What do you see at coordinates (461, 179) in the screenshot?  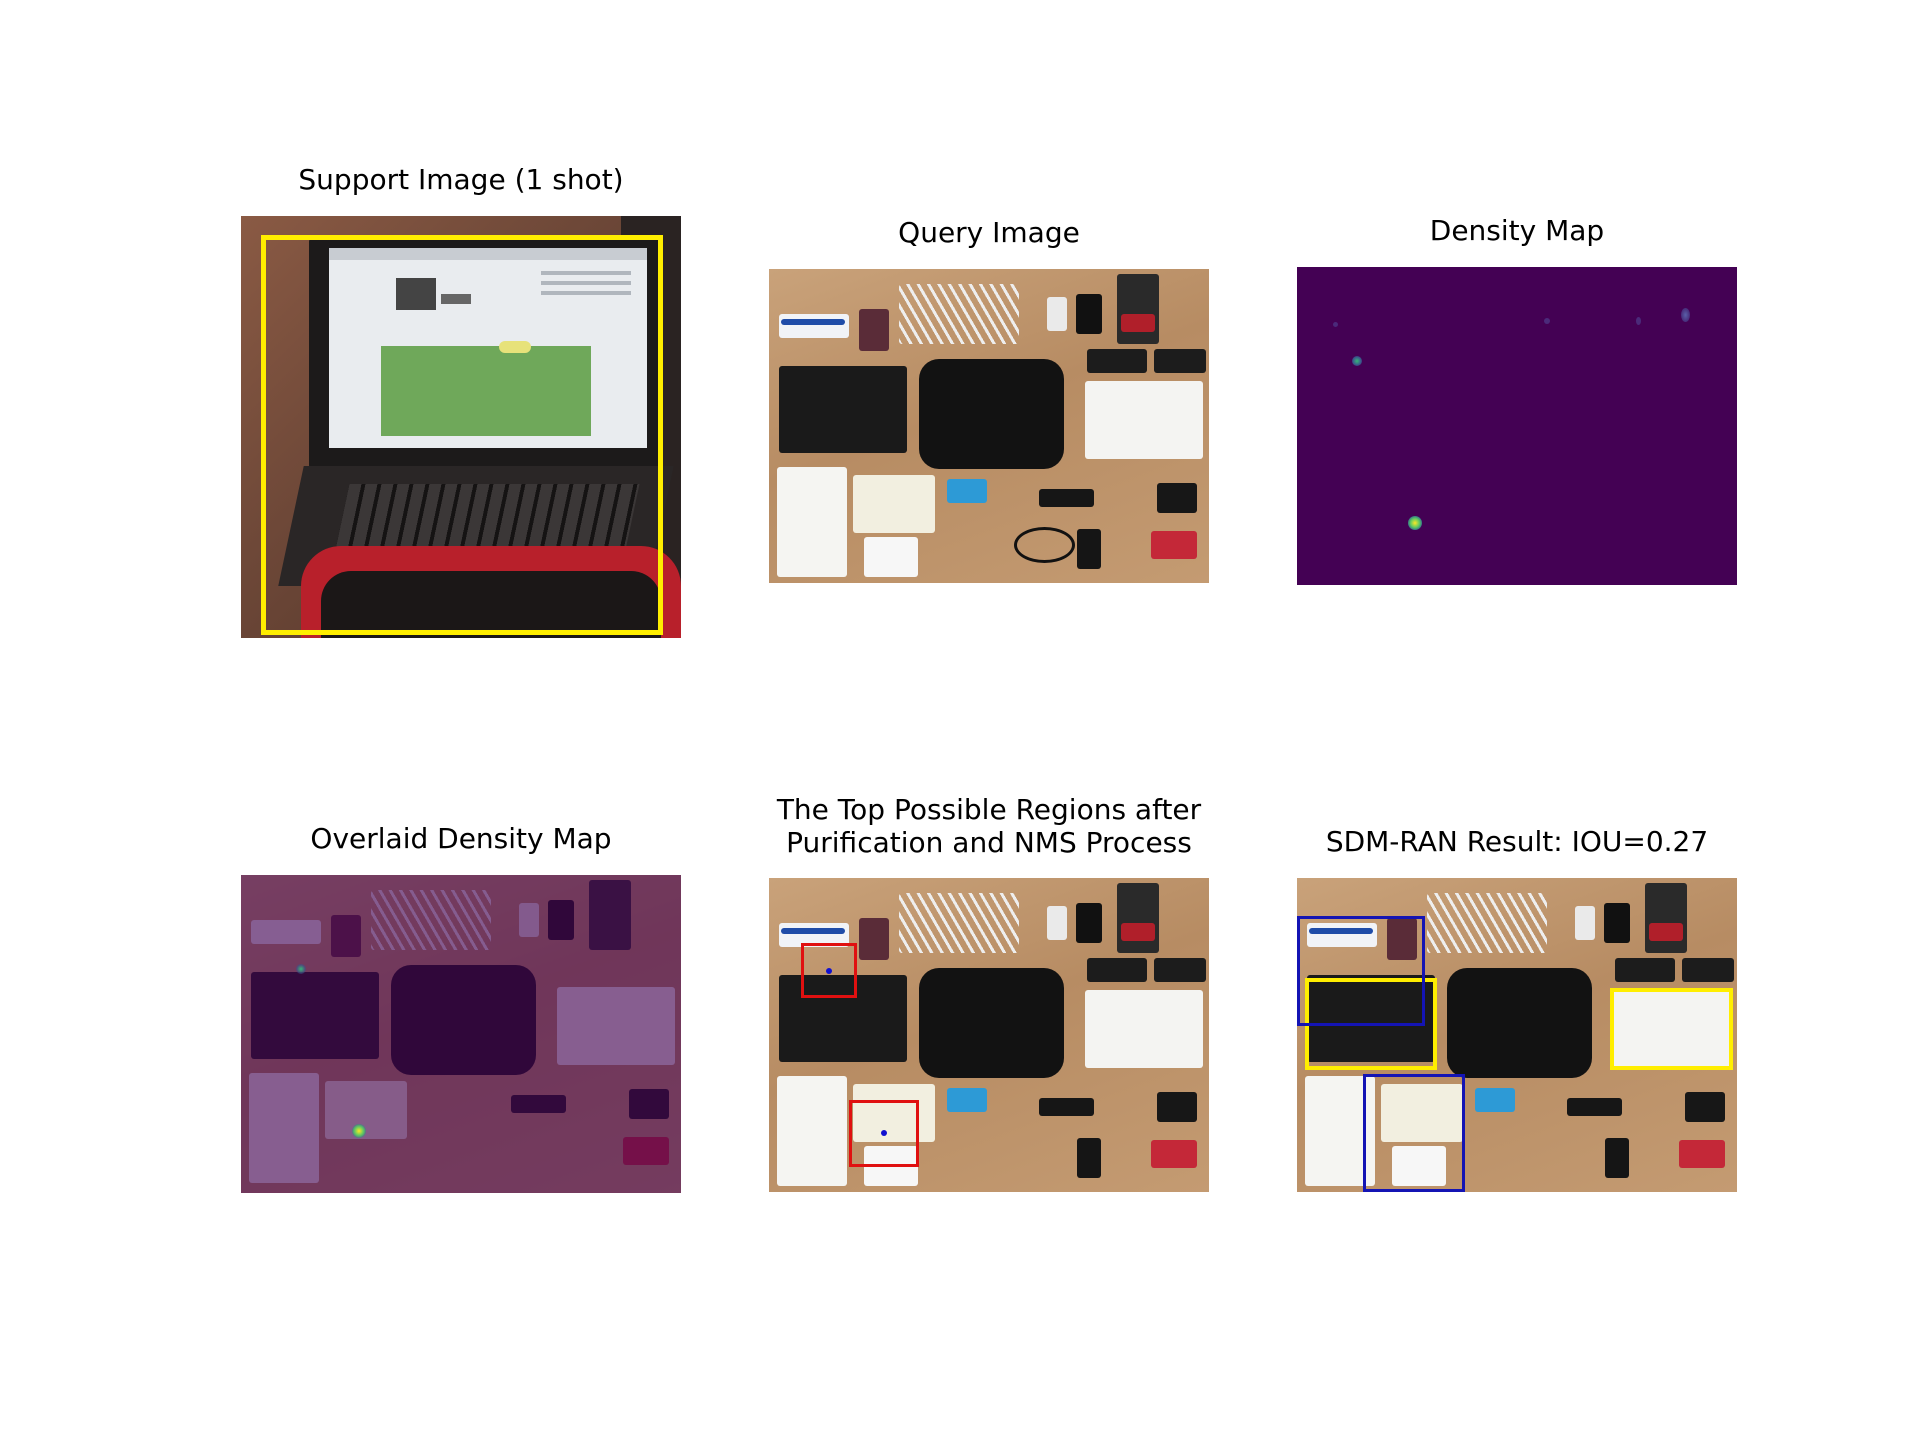 I see `support-image-title: Support Image (1 shot)` at bounding box center [461, 179].